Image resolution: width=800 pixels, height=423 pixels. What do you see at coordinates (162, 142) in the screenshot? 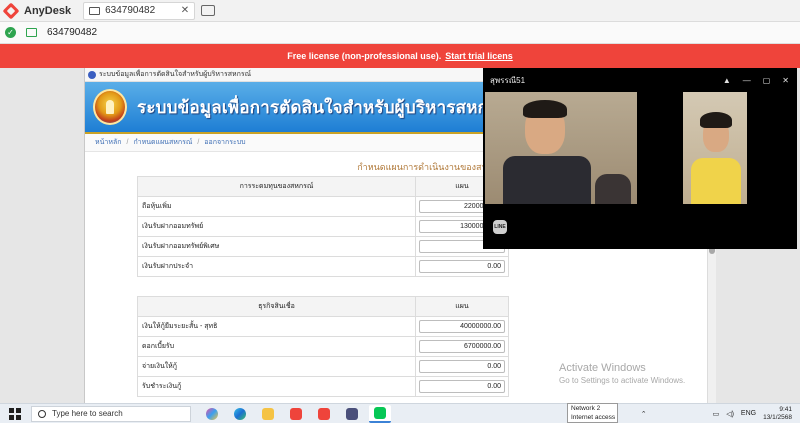
I see `breadcrumb-plan-link: กำหนดแผนสหกรณ์` at bounding box center [162, 142].